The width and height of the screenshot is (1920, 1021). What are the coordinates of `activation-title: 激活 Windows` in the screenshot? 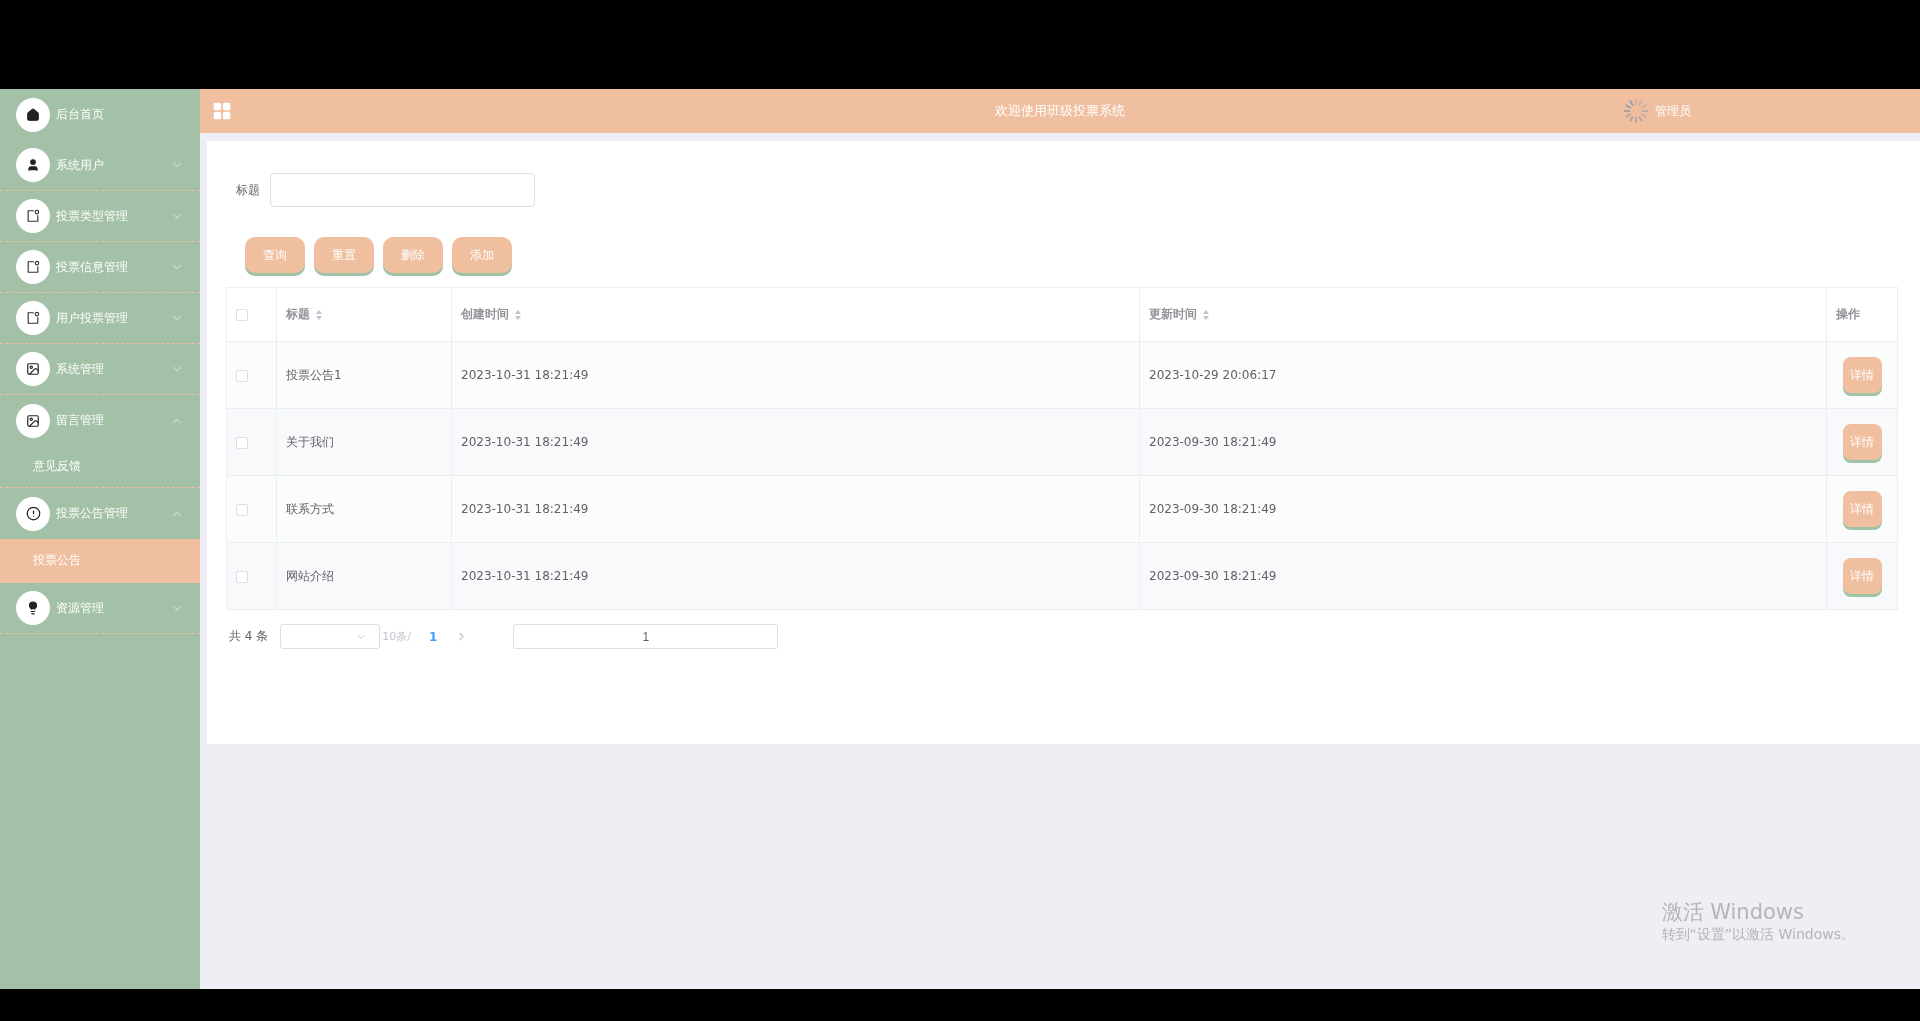 It's located at (1733, 912).